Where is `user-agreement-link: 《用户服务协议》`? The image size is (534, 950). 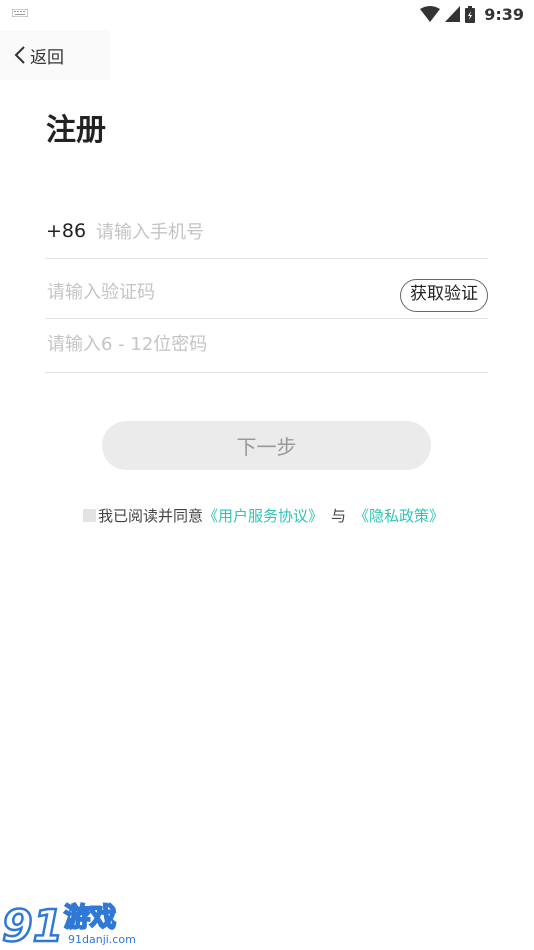
user-agreement-link: 《用户服务协议》 is located at coordinates (263, 515).